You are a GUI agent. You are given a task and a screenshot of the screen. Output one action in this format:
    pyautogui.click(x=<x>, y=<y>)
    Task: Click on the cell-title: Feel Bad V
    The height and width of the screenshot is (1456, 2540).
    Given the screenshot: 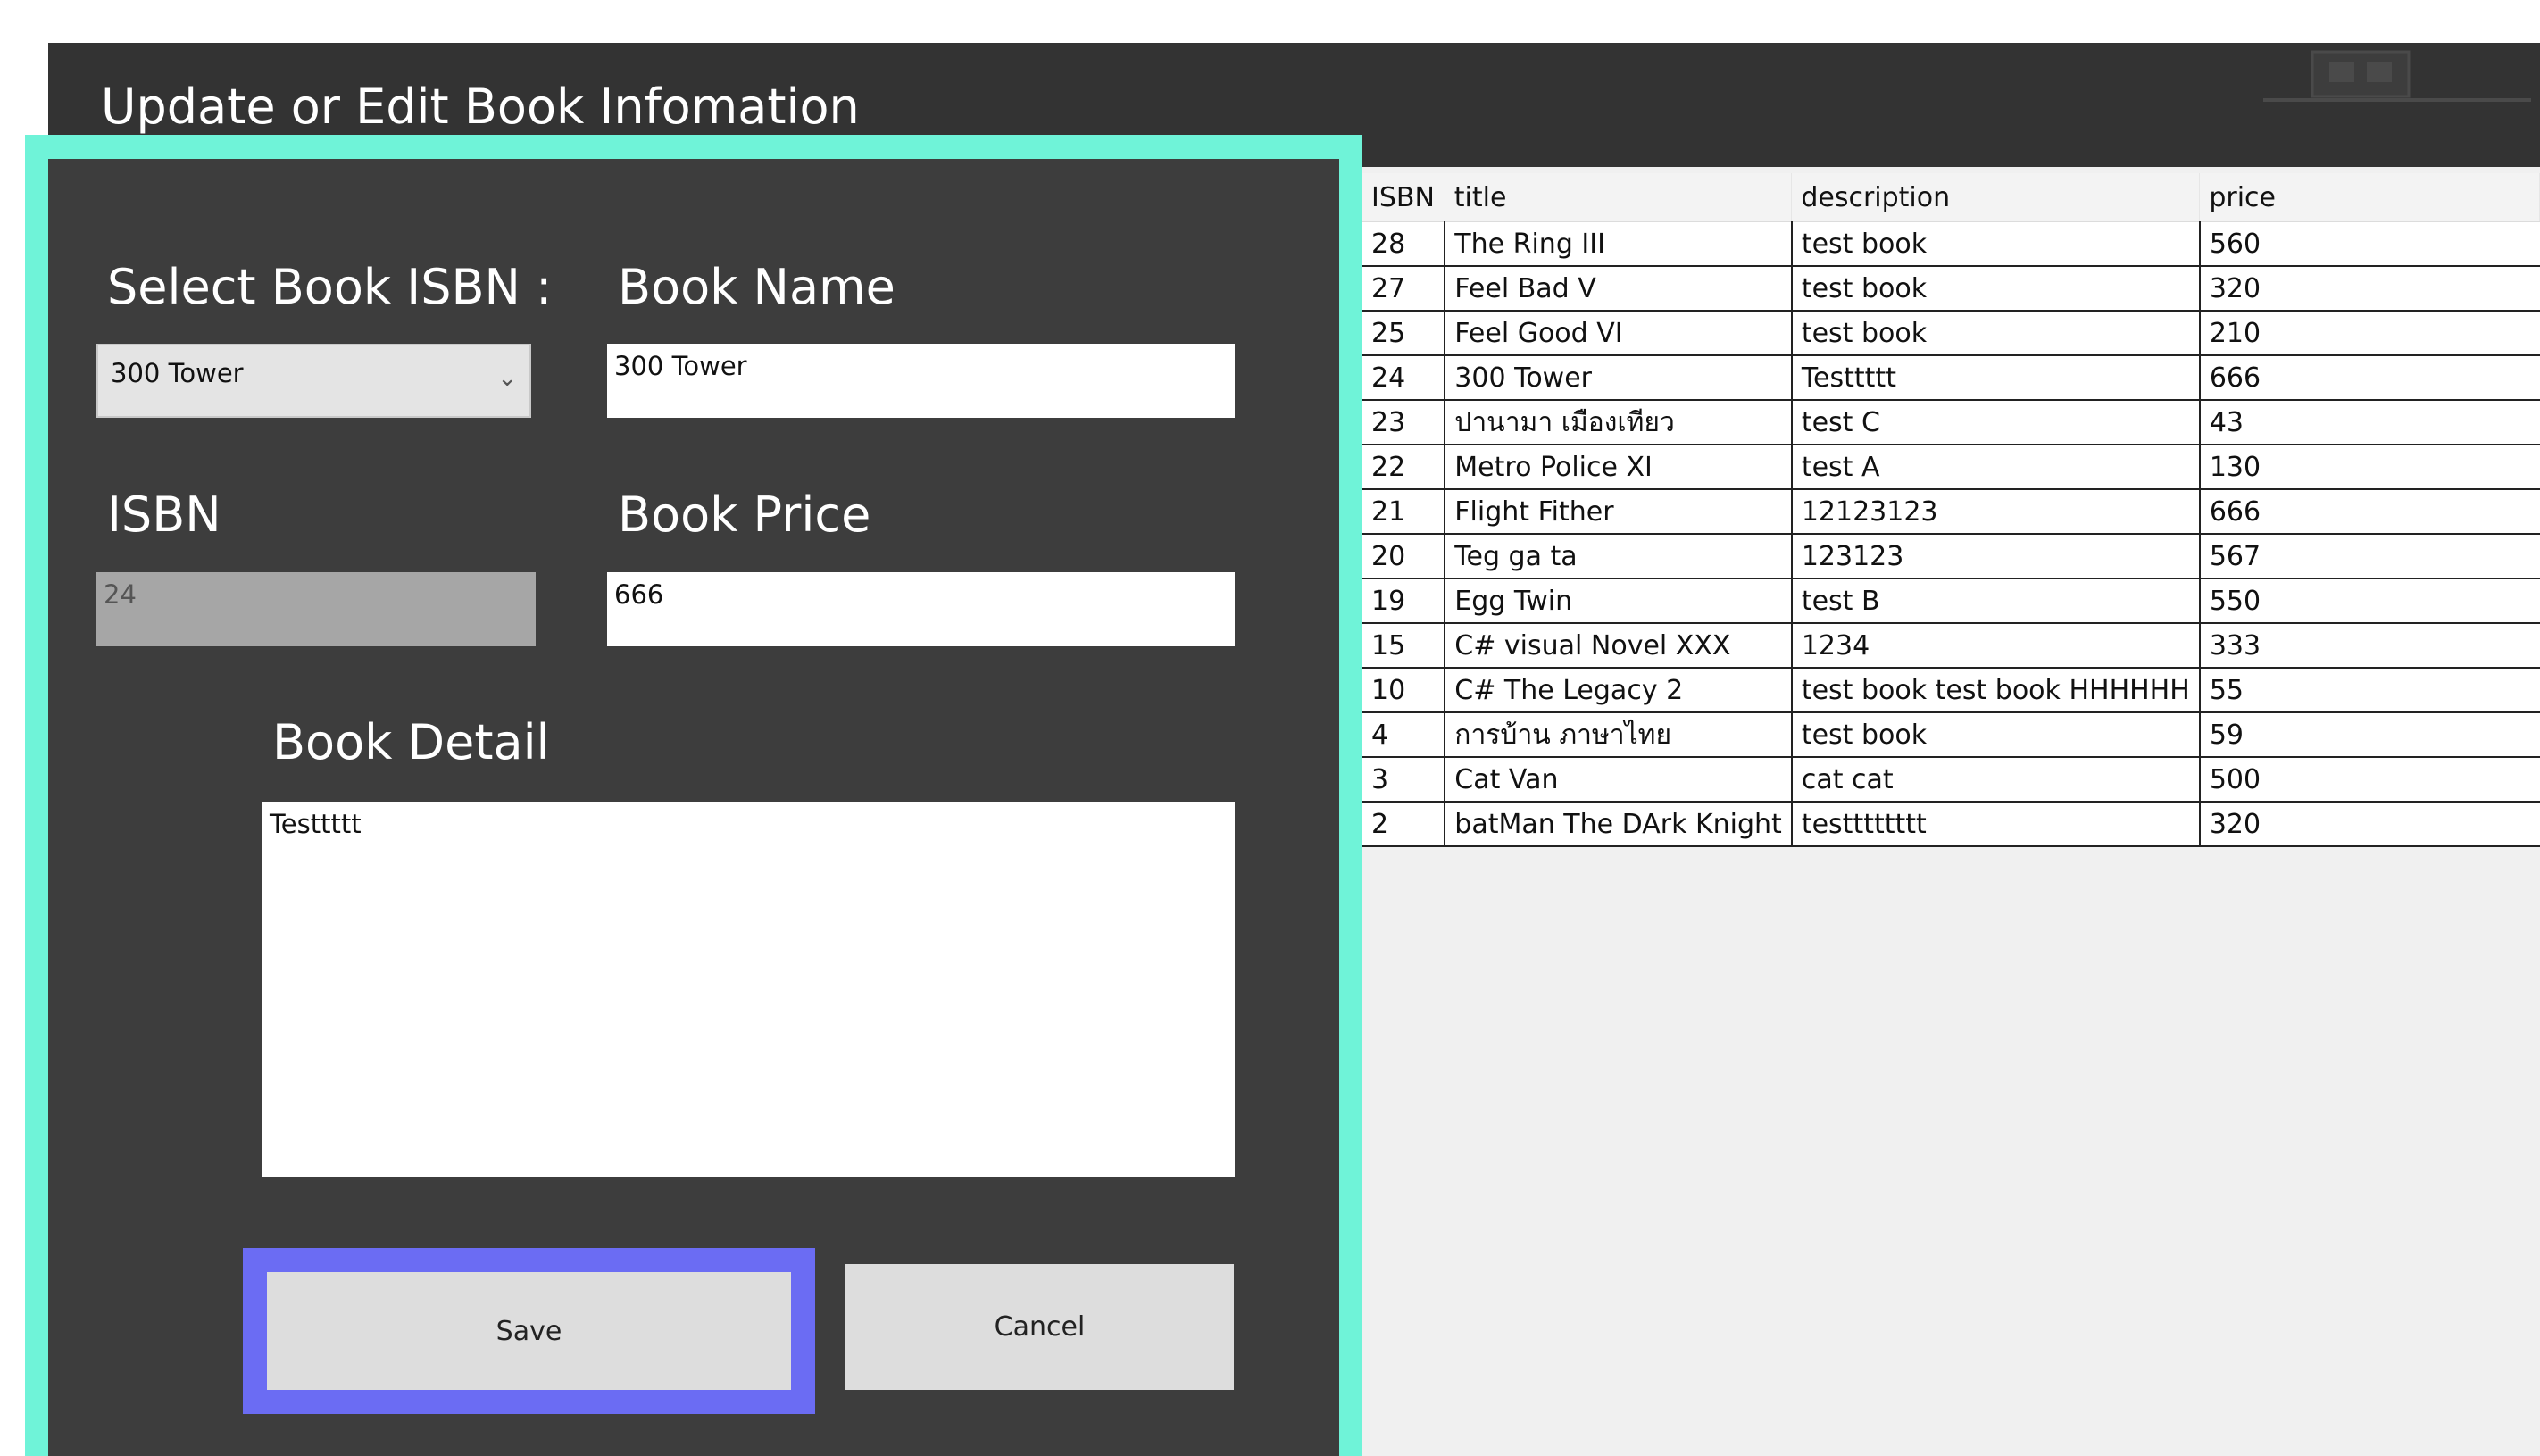 What is the action you would take?
    pyautogui.click(x=1619, y=289)
    